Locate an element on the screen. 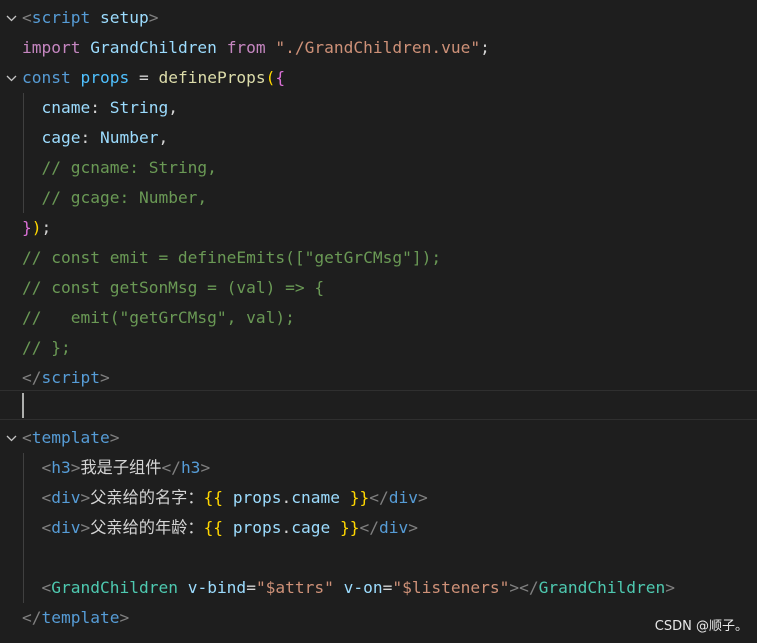  code-line: // }; is located at coordinates (378, 348).